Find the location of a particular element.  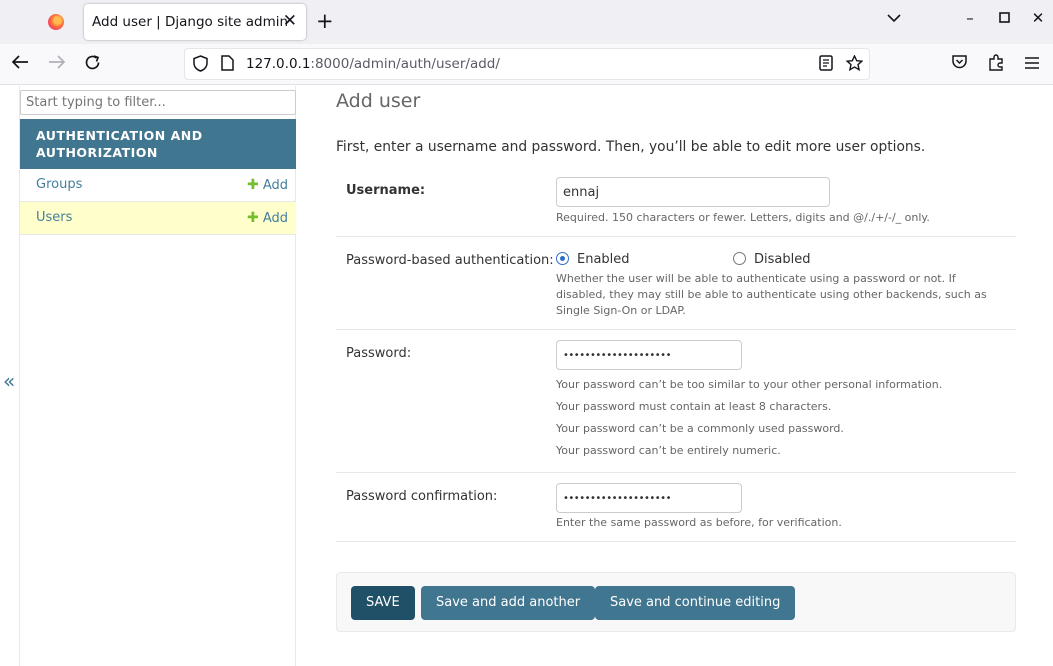

nav-bar: 127.0.0.1:8000/admin/auth/user/add/ is located at coordinates (526, 64).